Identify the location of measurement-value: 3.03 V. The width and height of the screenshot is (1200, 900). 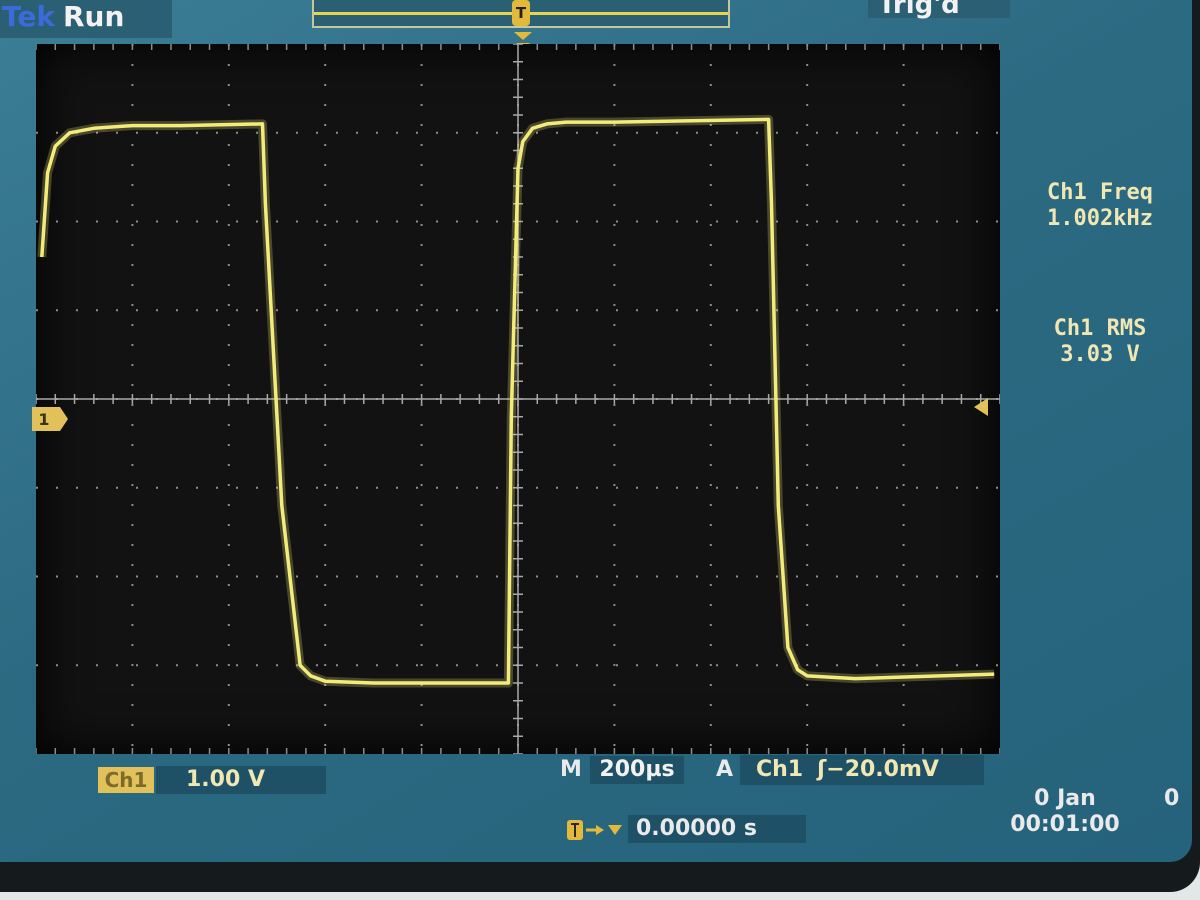
(1100, 354).